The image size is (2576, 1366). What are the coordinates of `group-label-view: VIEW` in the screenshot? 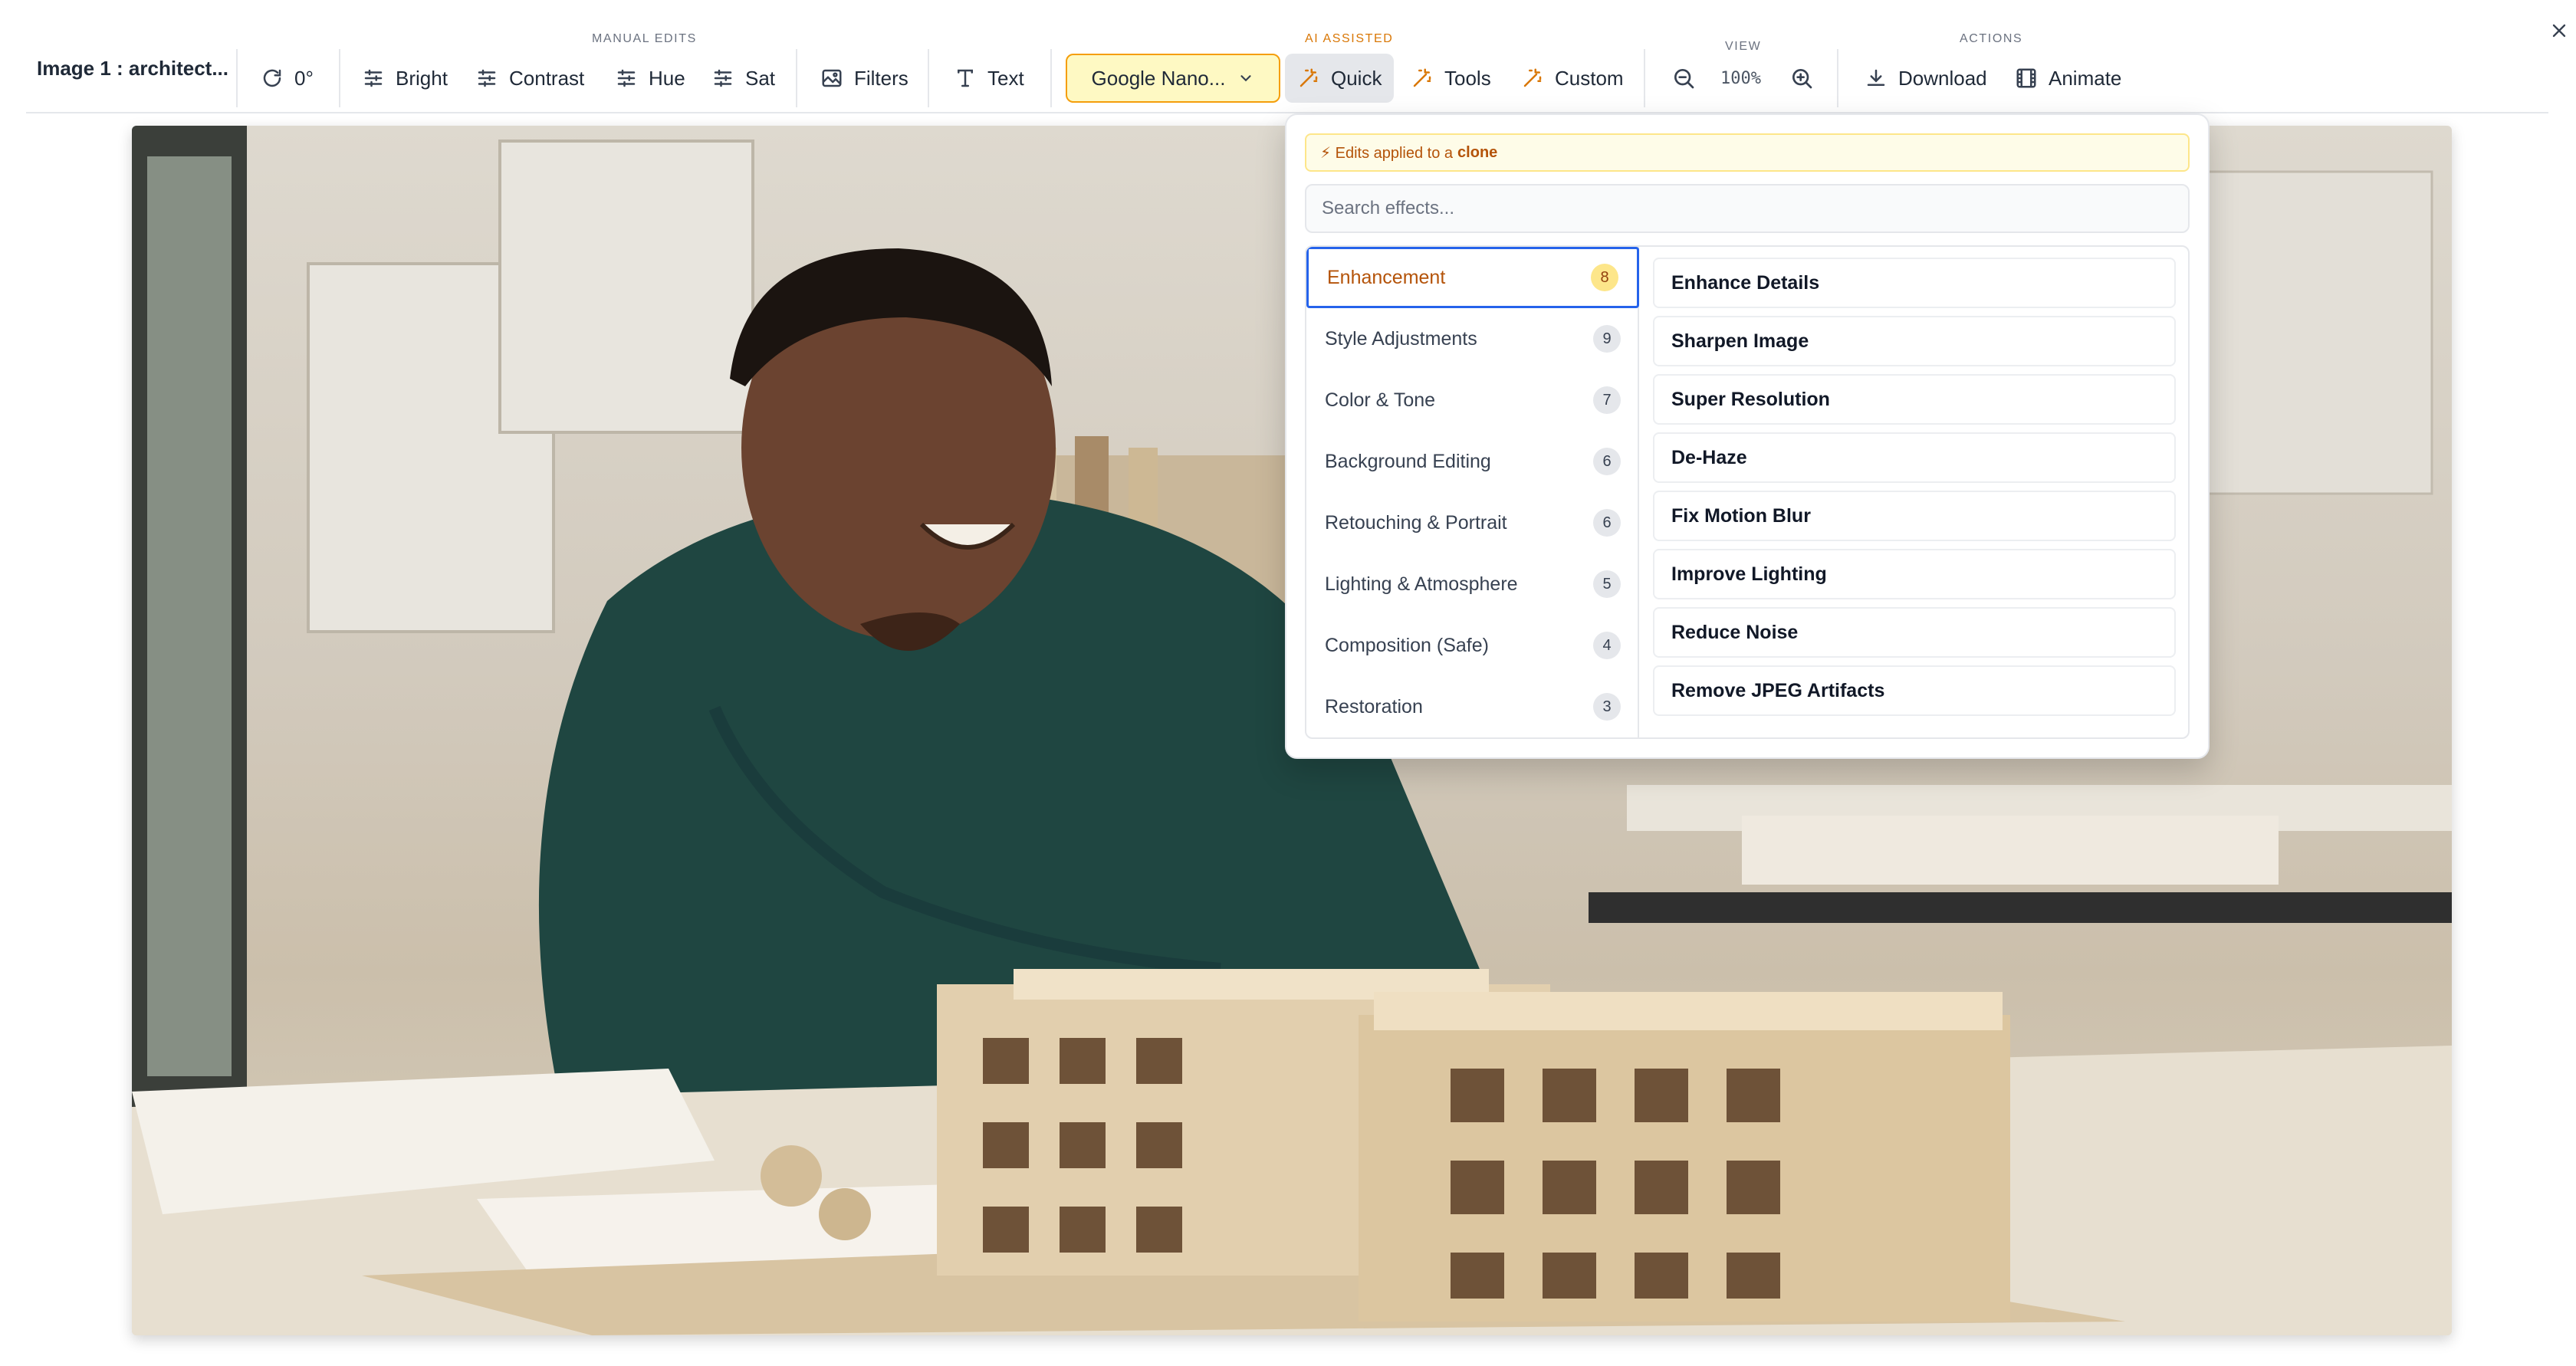 It's located at (1743, 46).